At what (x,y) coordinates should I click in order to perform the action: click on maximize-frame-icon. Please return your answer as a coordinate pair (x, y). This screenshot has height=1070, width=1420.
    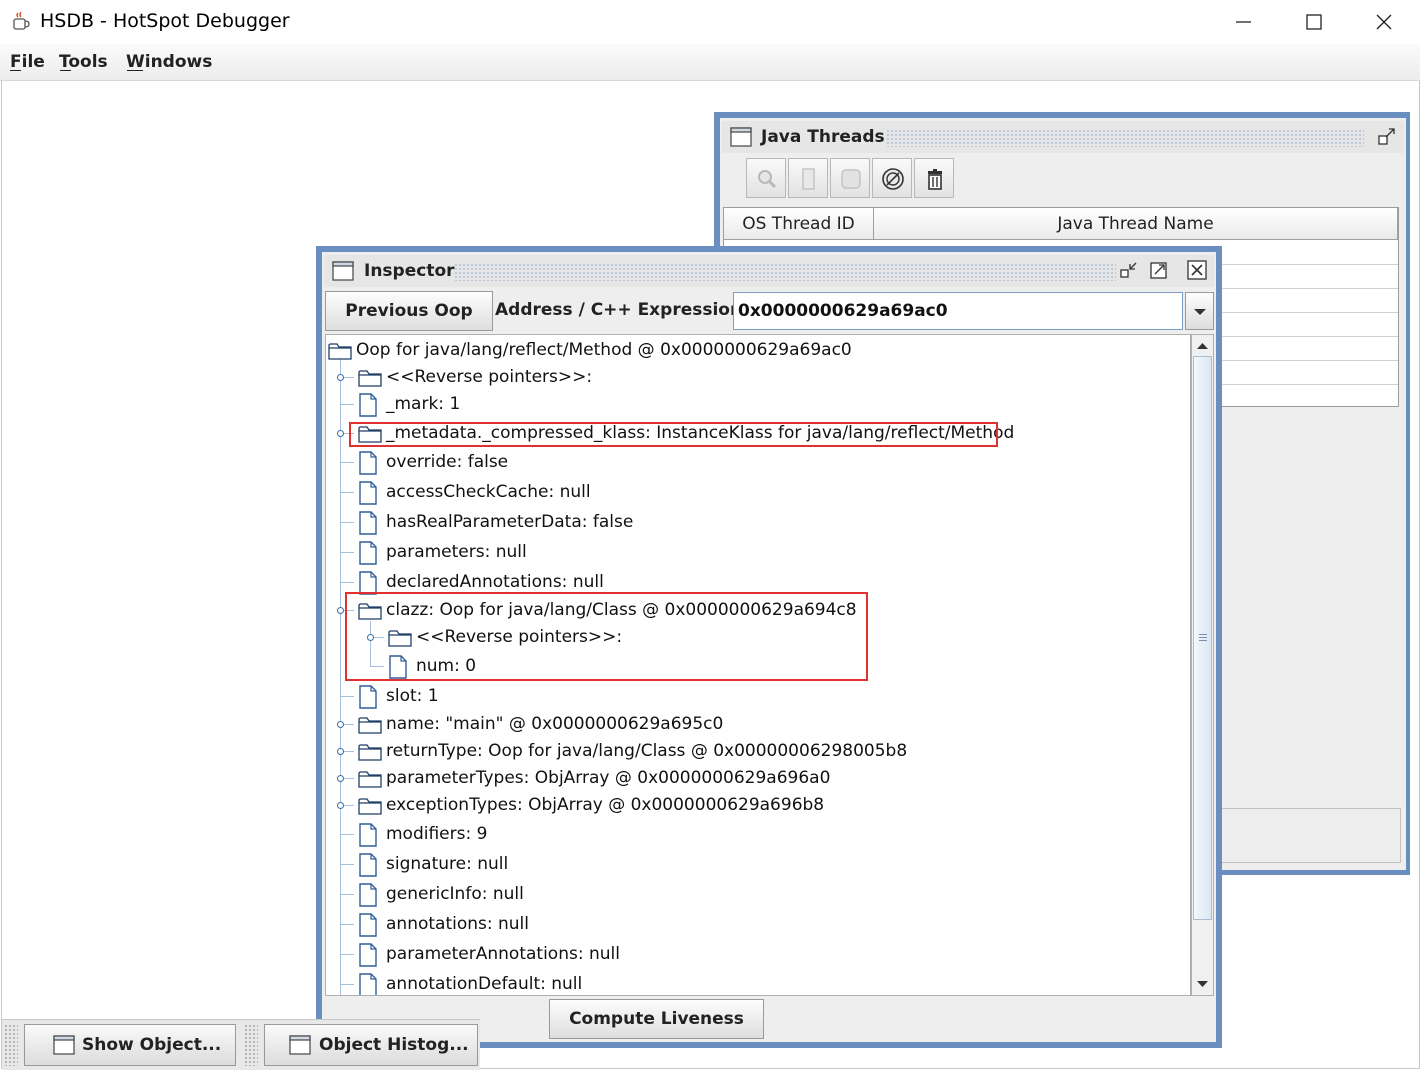
    Looking at the image, I should click on (1159, 270).